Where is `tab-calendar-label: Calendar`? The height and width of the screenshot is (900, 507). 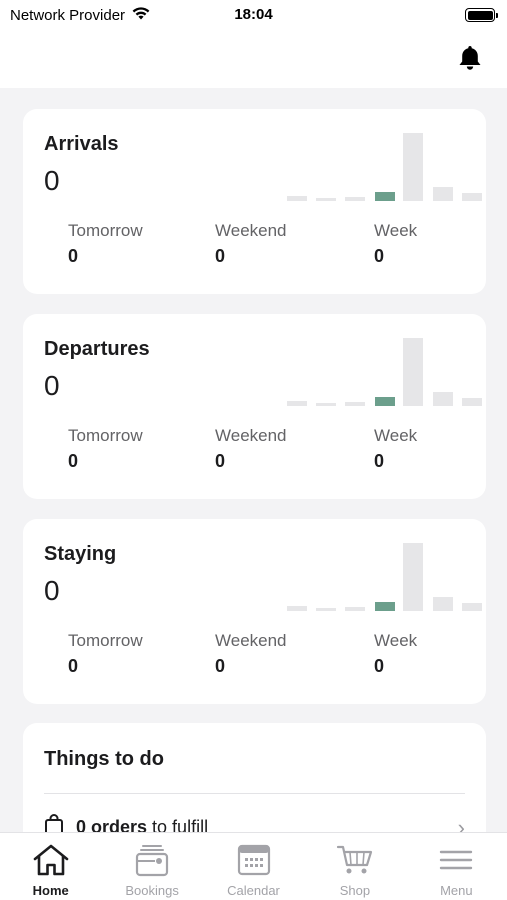
tab-calendar-label: Calendar is located at coordinates (253, 890).